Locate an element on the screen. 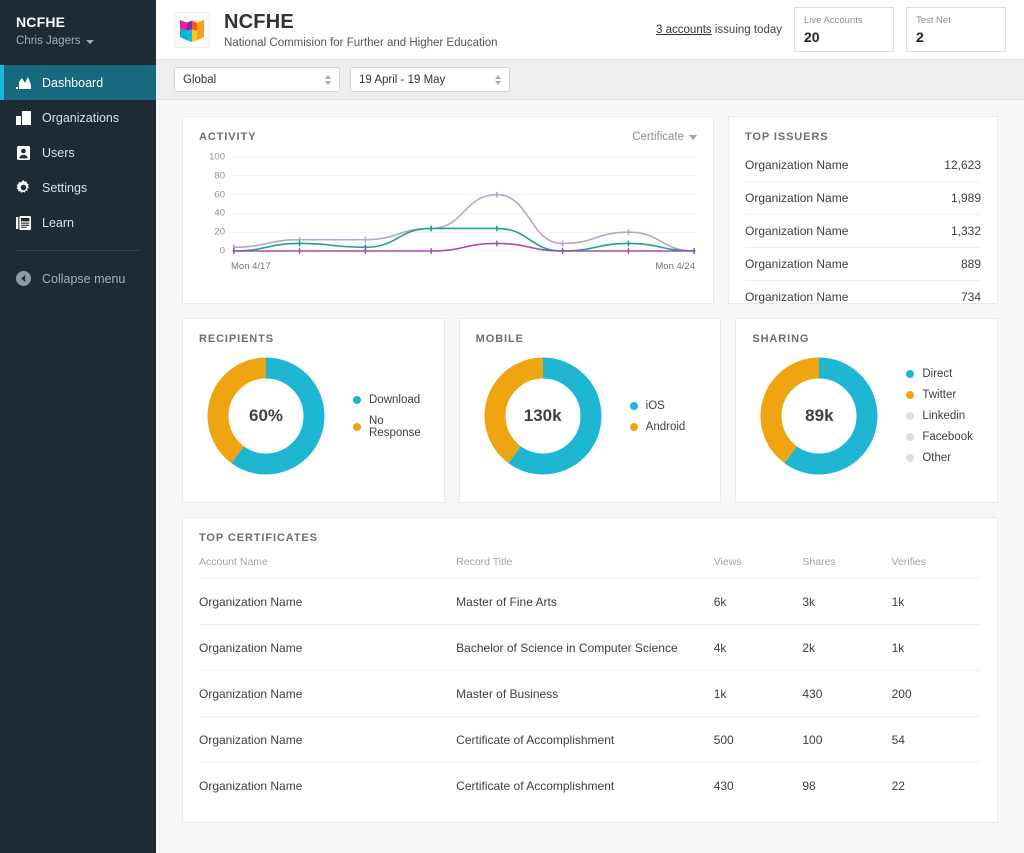 The height and width of the screenshot is (853, 1024). legend-item: iOS is located at coordinates (657, 405).